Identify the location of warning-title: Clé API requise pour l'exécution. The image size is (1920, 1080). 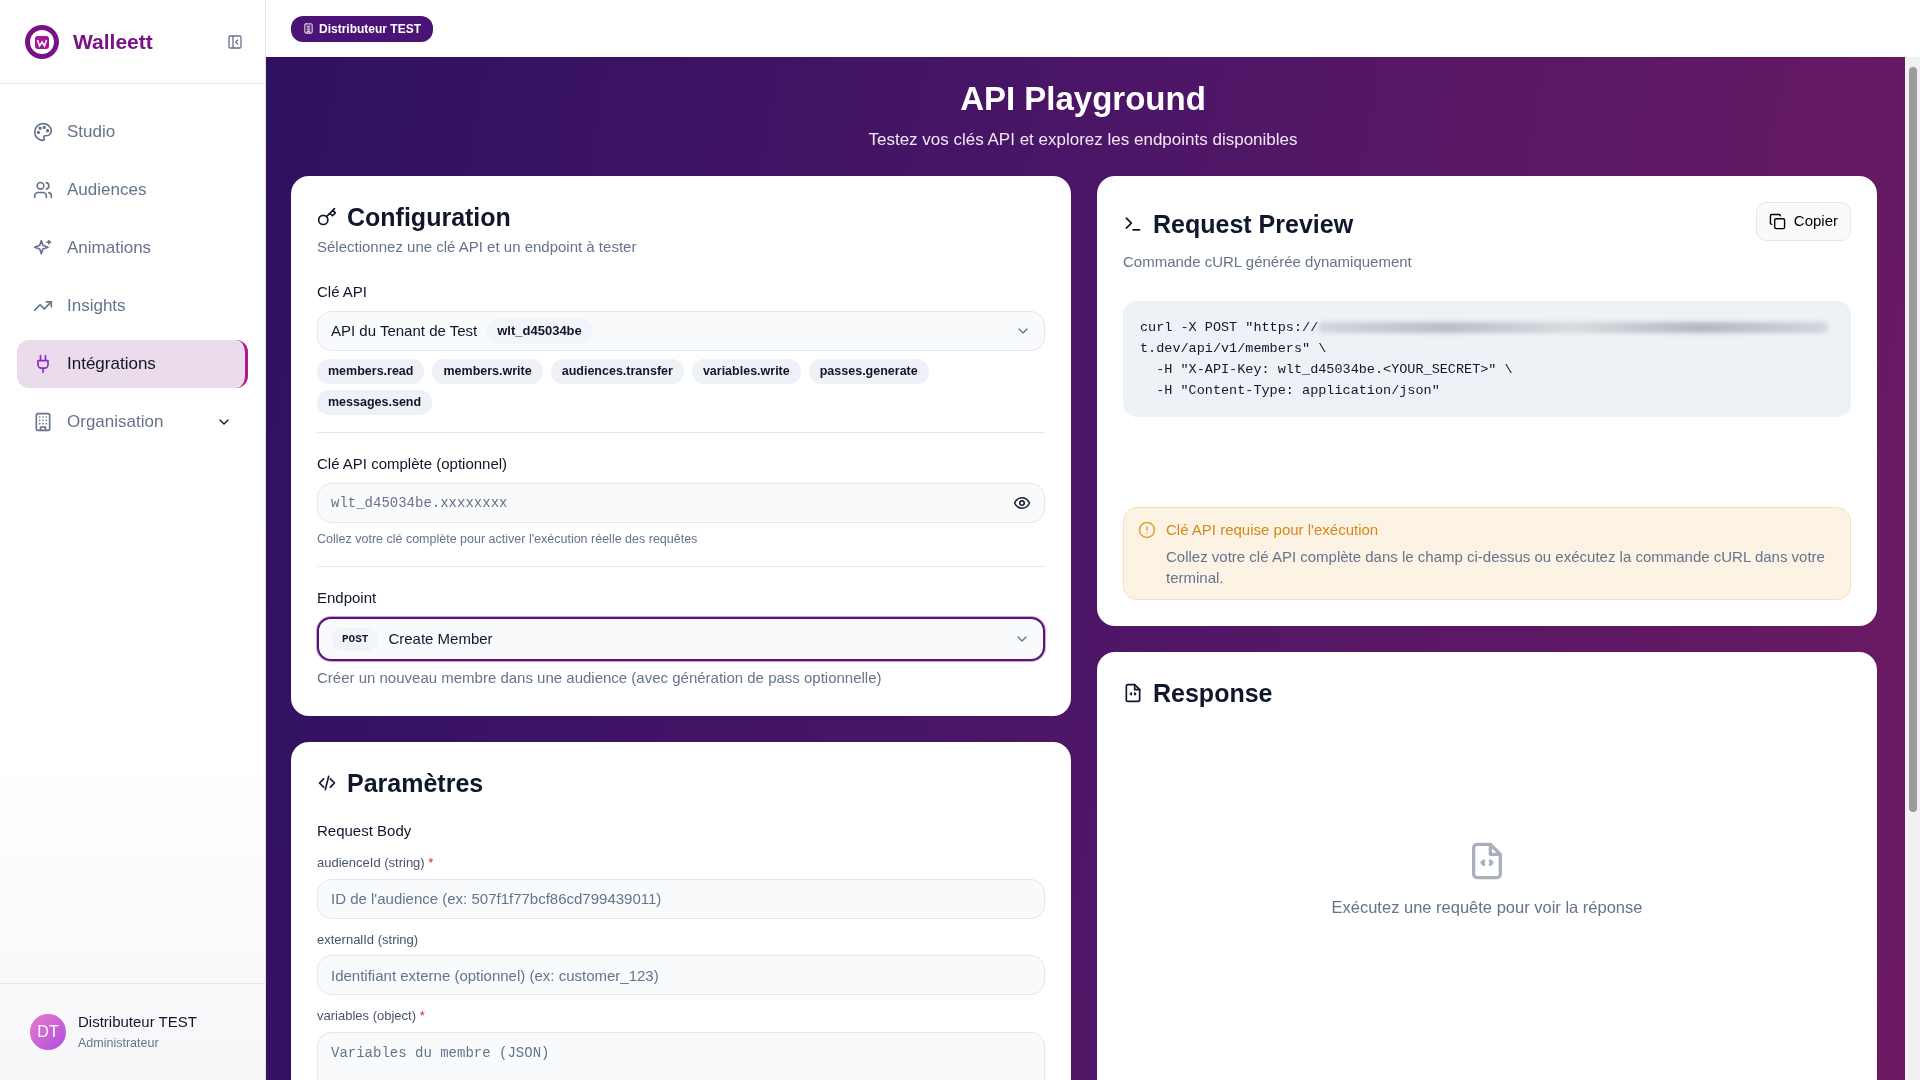
(1273, 530).